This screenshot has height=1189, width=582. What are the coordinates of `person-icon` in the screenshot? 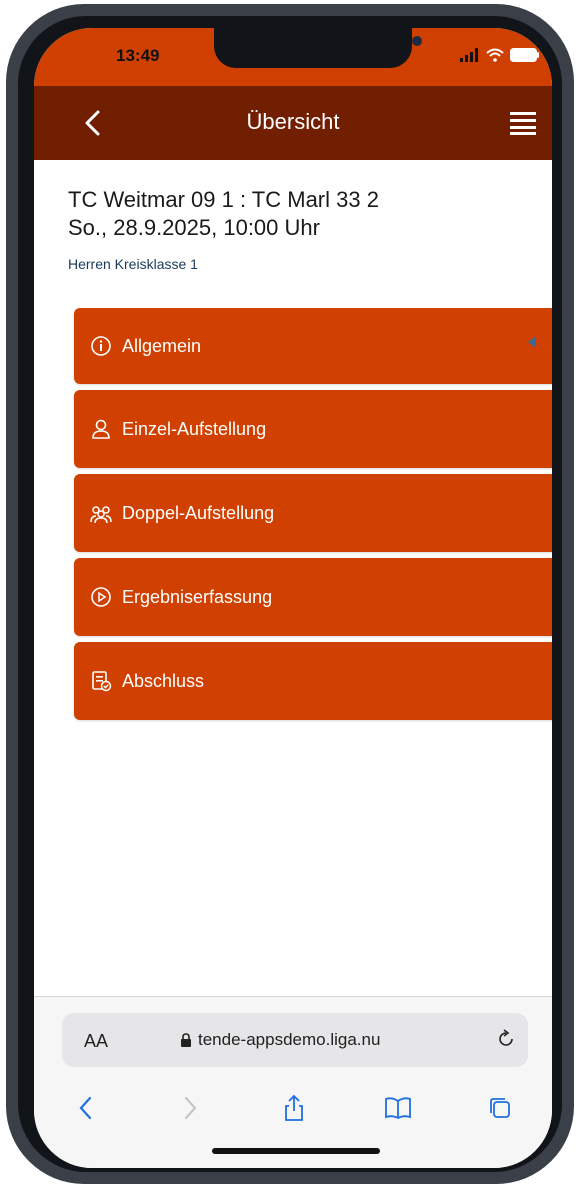 It's located at (101, 429).